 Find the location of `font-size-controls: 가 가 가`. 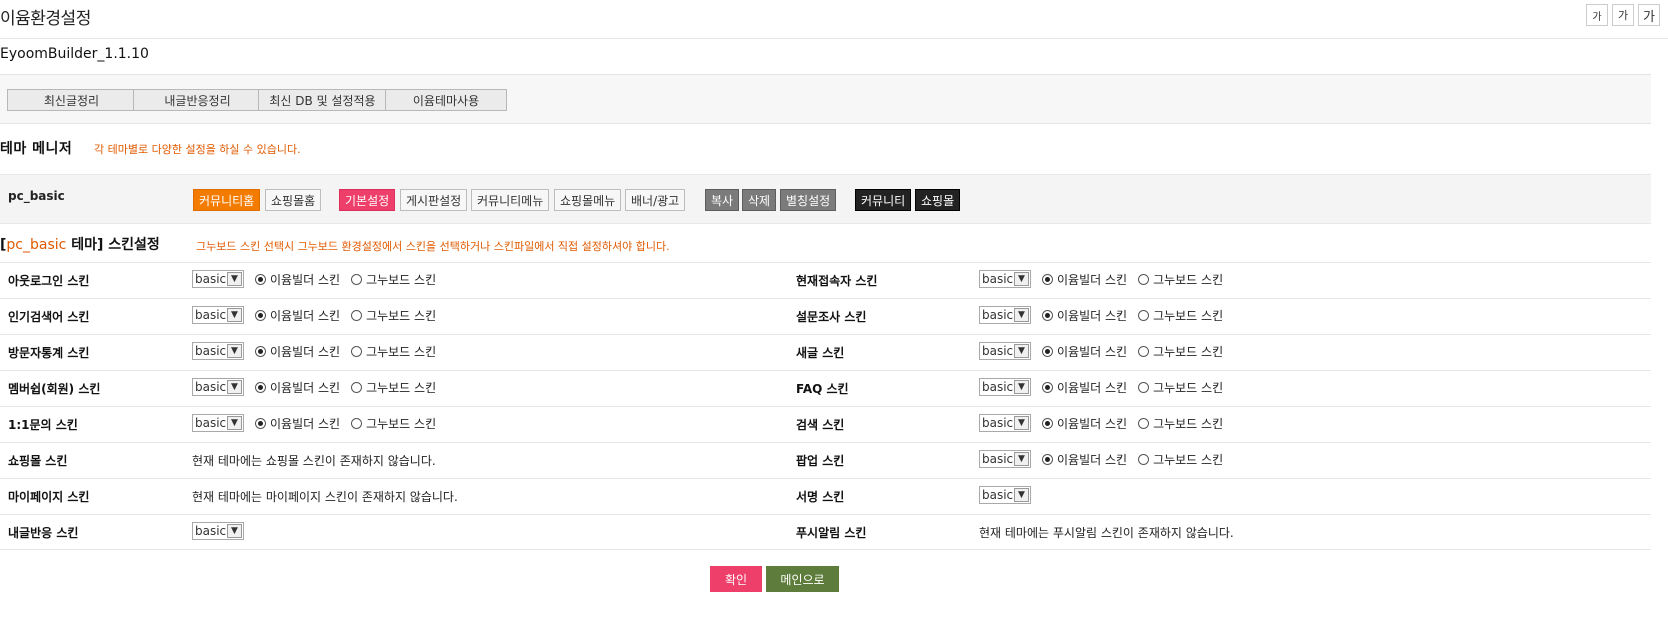

font-size-controls: 가 가 가 is located at coordinates (1623, 15).